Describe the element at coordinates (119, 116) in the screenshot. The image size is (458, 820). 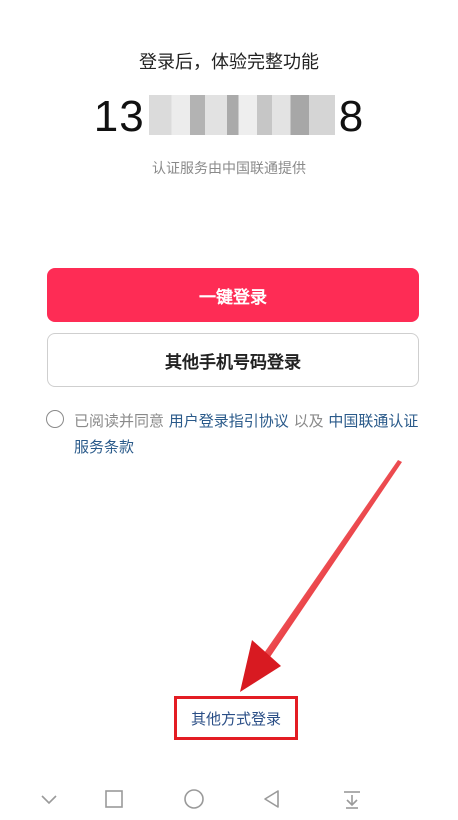
I see `phone-prefix: 13` at that location.